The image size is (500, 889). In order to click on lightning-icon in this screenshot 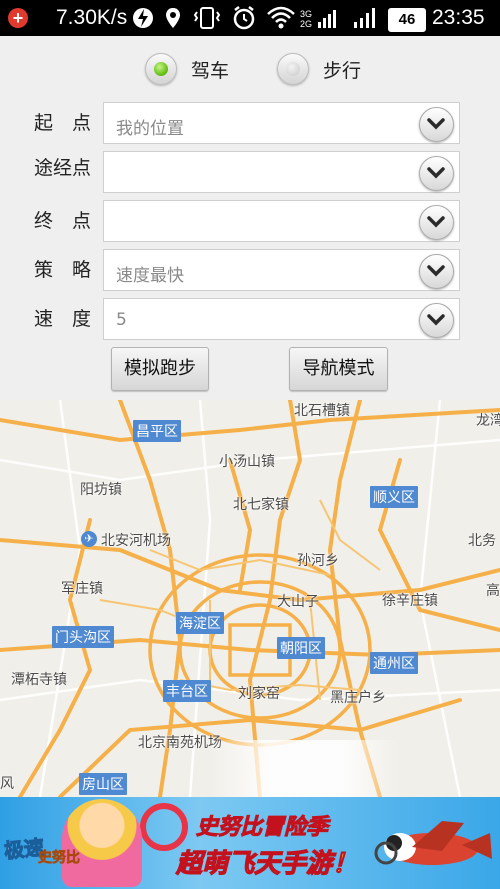, I will do `click(143, 18)`.